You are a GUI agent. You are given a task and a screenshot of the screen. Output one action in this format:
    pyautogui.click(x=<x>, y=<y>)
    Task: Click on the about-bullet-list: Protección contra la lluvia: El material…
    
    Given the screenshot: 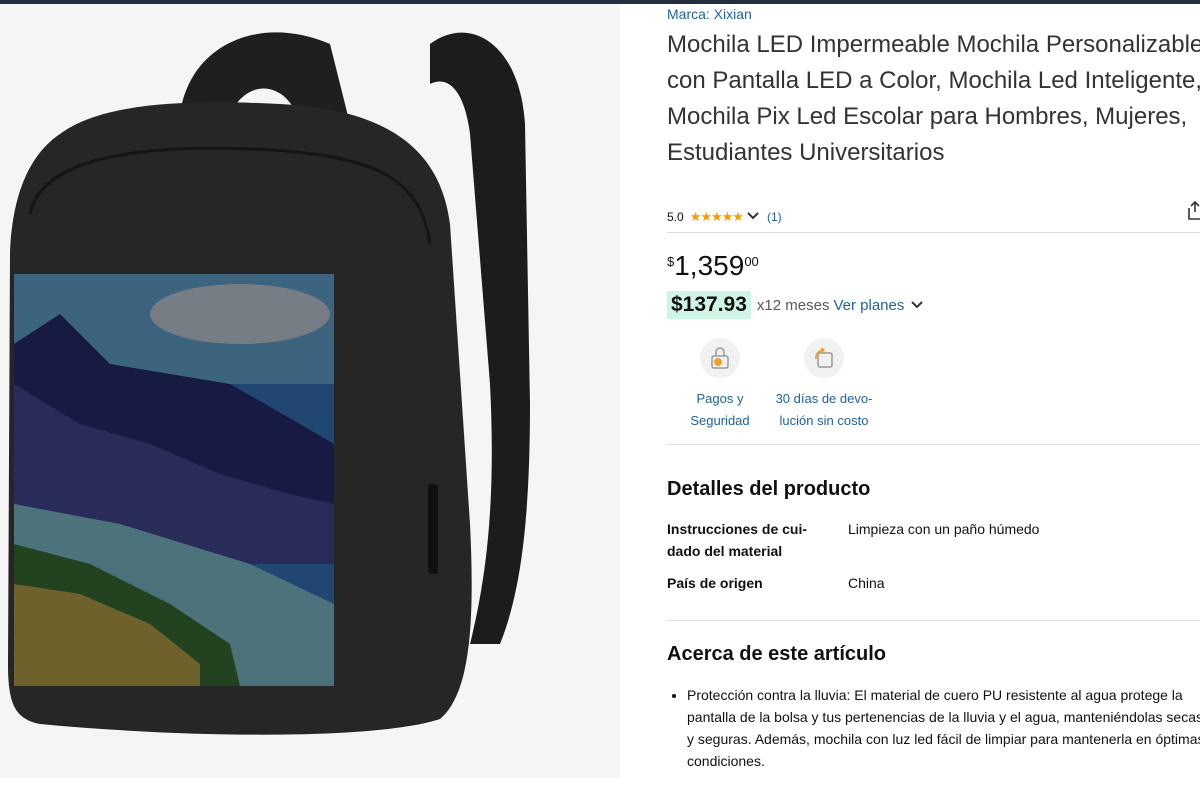 What is the action you would take?
    pyautogui.click(x=933, y=728)
    